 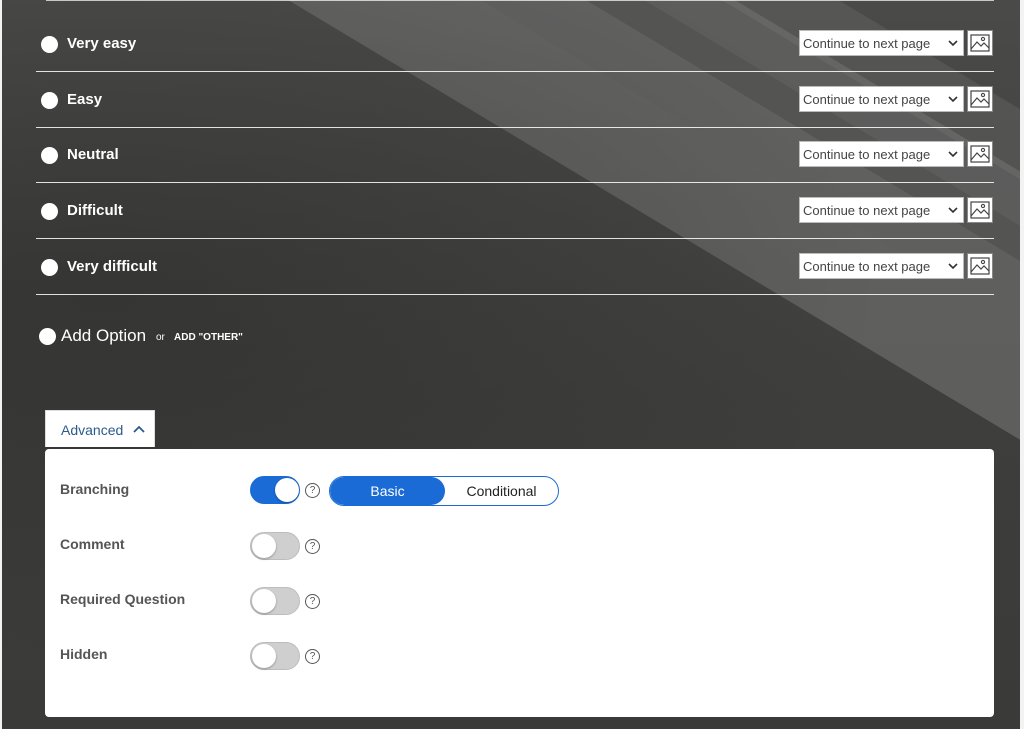 I want to click on add-option-or-text: or, so click(x=160, y=337).